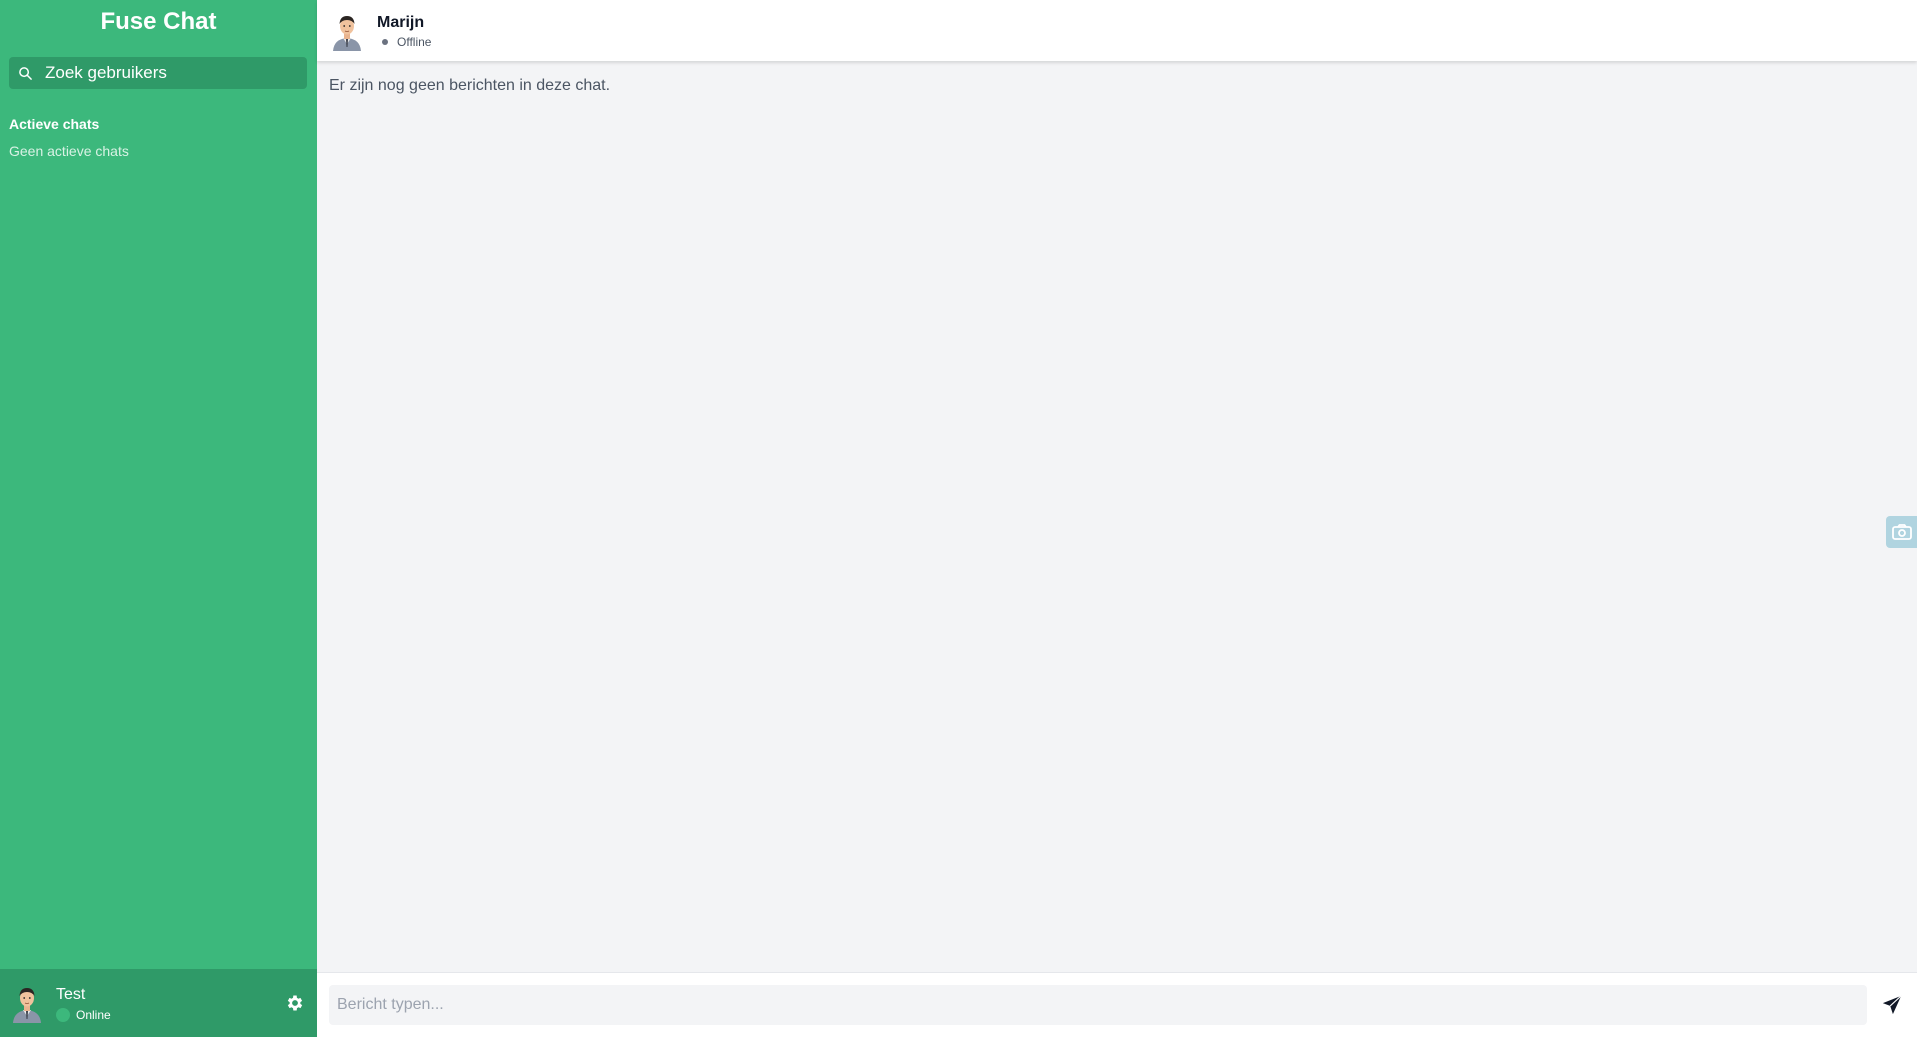 This screenshot has height=1037, width=1917. I want to click on active-chats-heading: Actieve chats, so click(54, 124).